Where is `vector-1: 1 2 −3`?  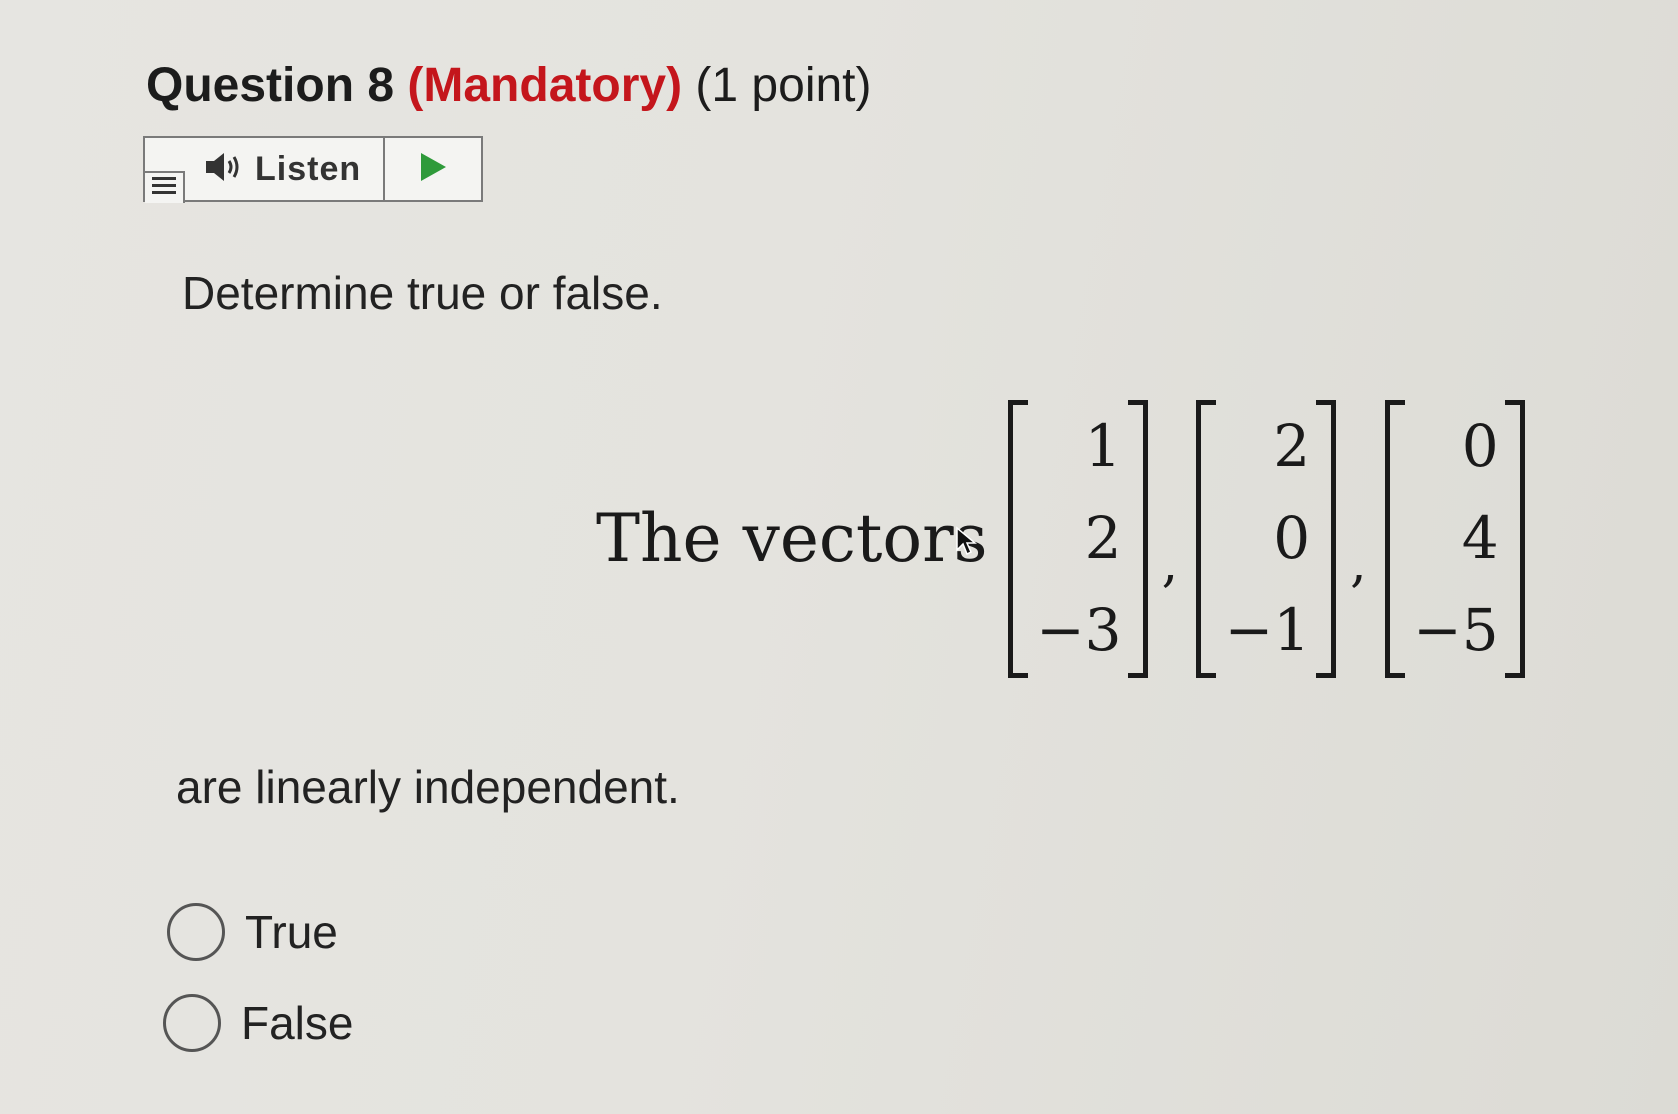 vector-1: 1 2 −3 is located at coordinates (1077, 538).